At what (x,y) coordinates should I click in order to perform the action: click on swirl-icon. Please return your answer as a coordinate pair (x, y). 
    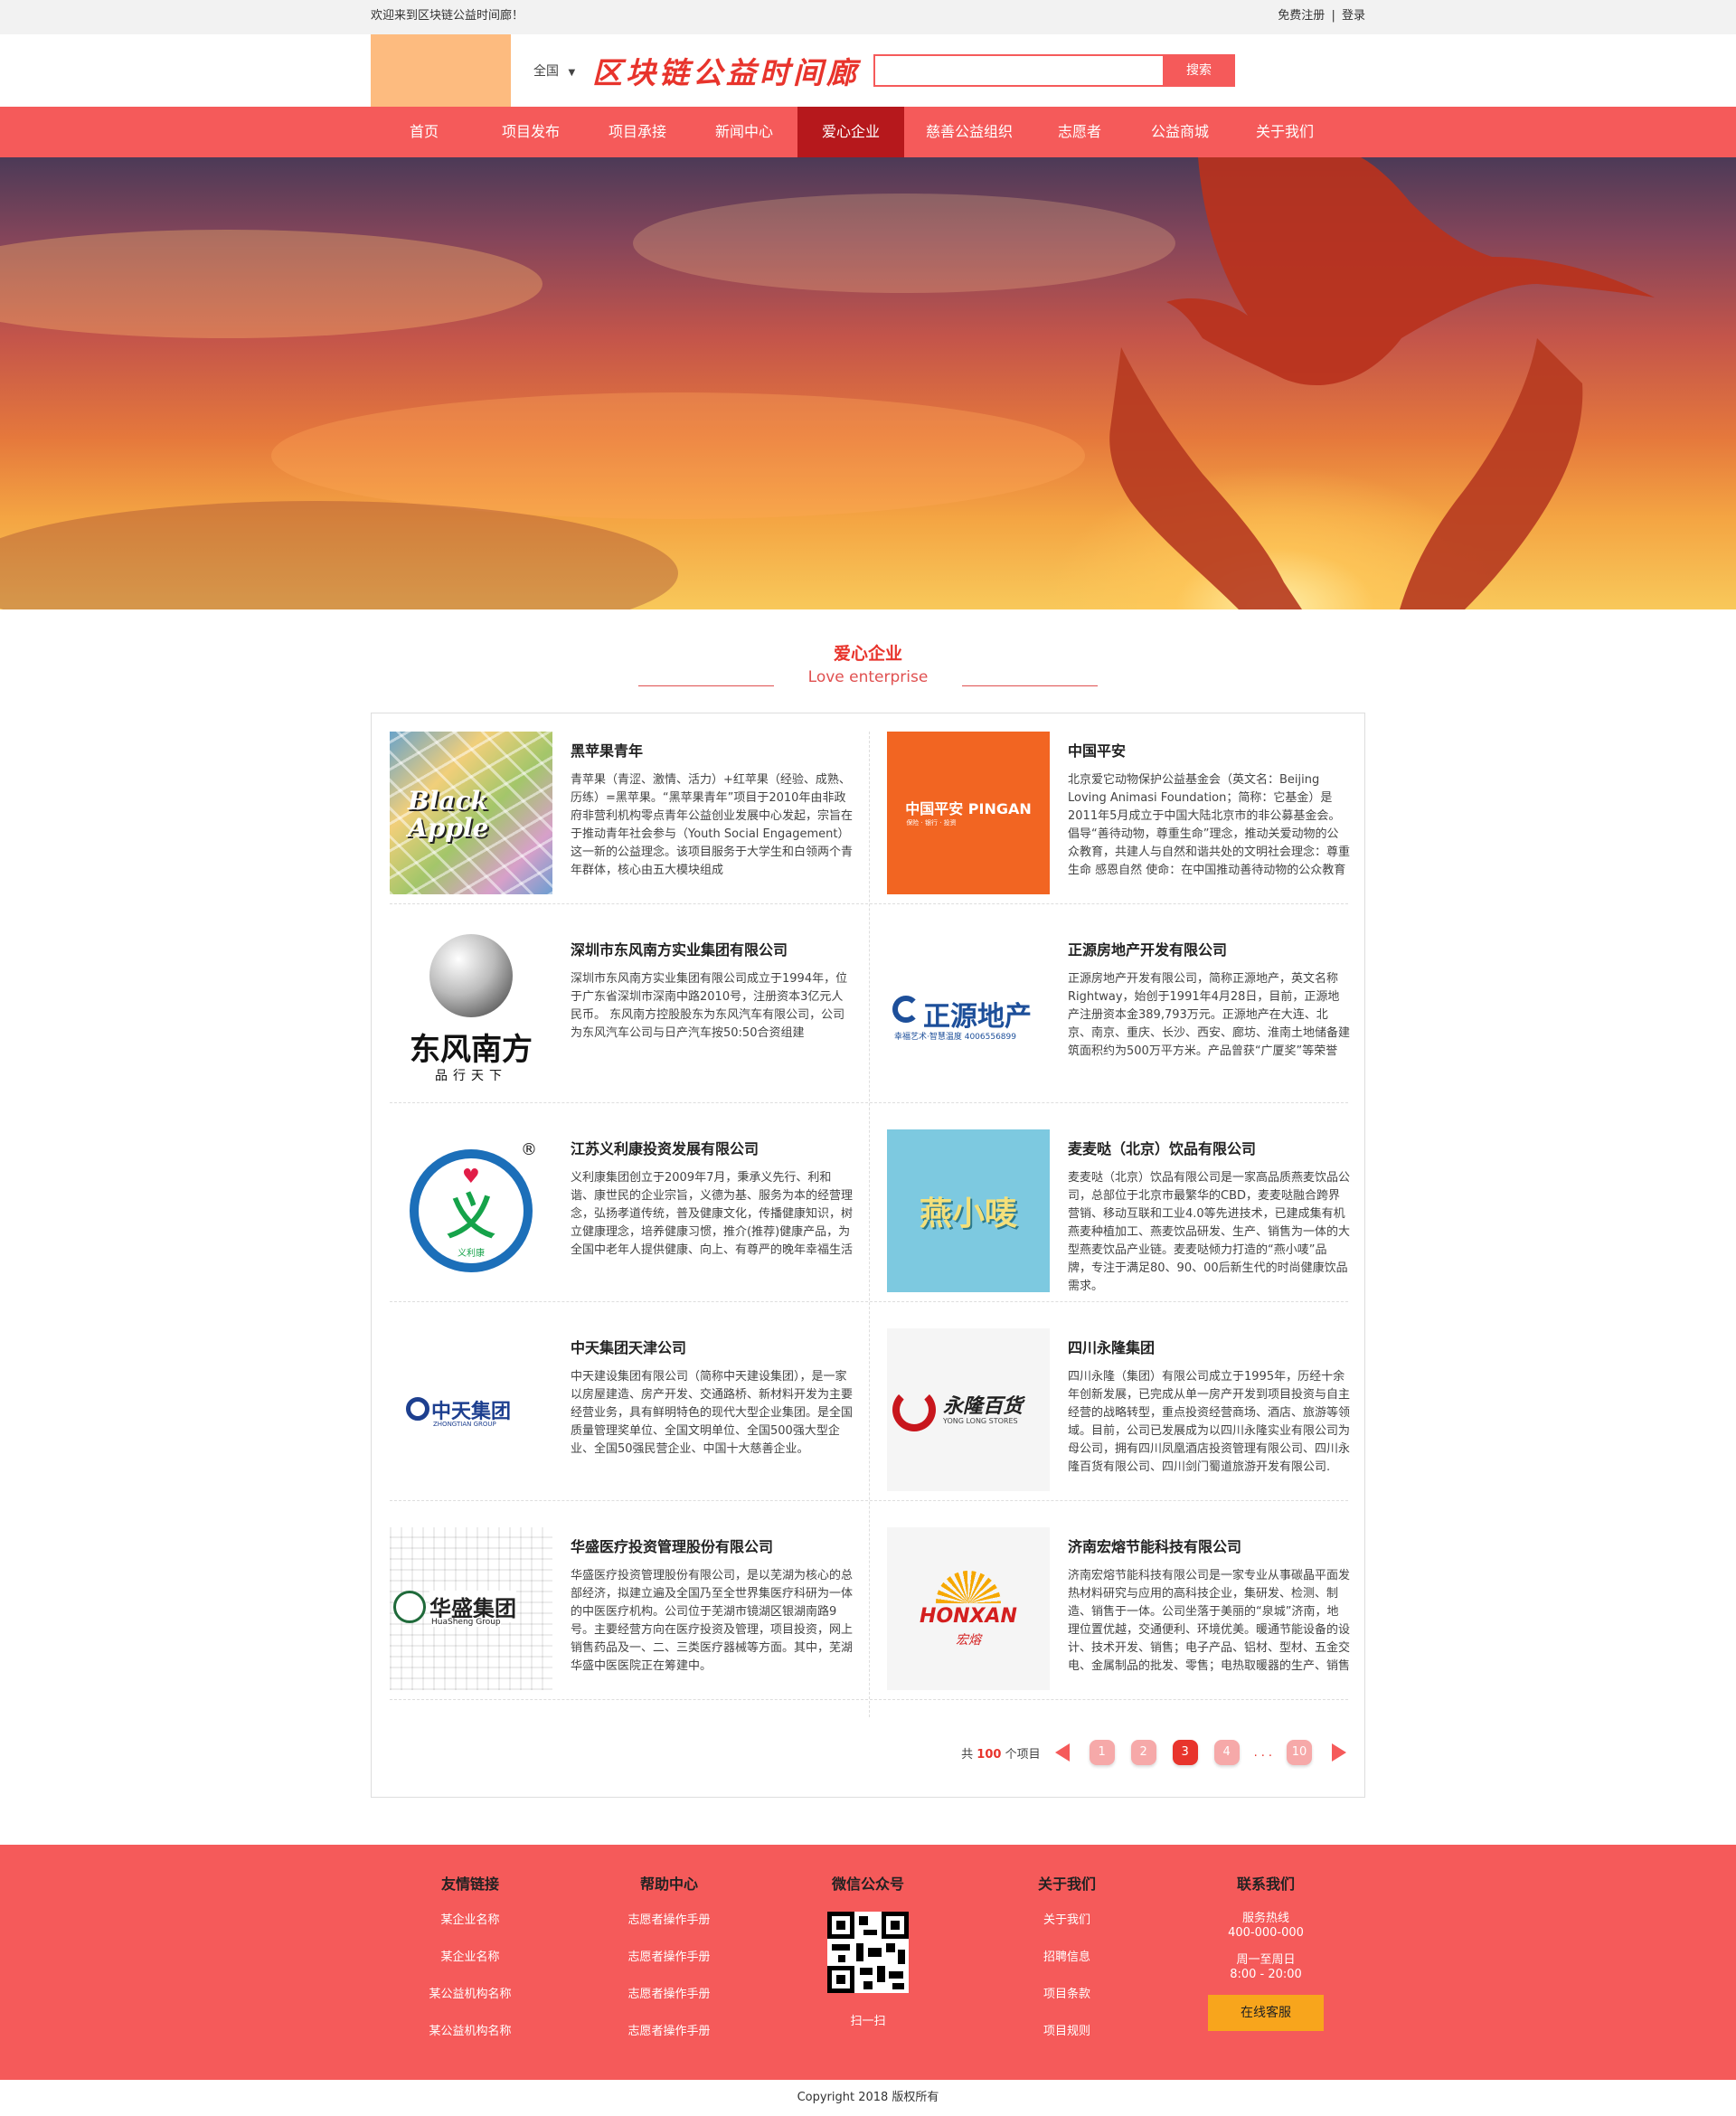
    Looking at the image, I should click on (906, 1009).